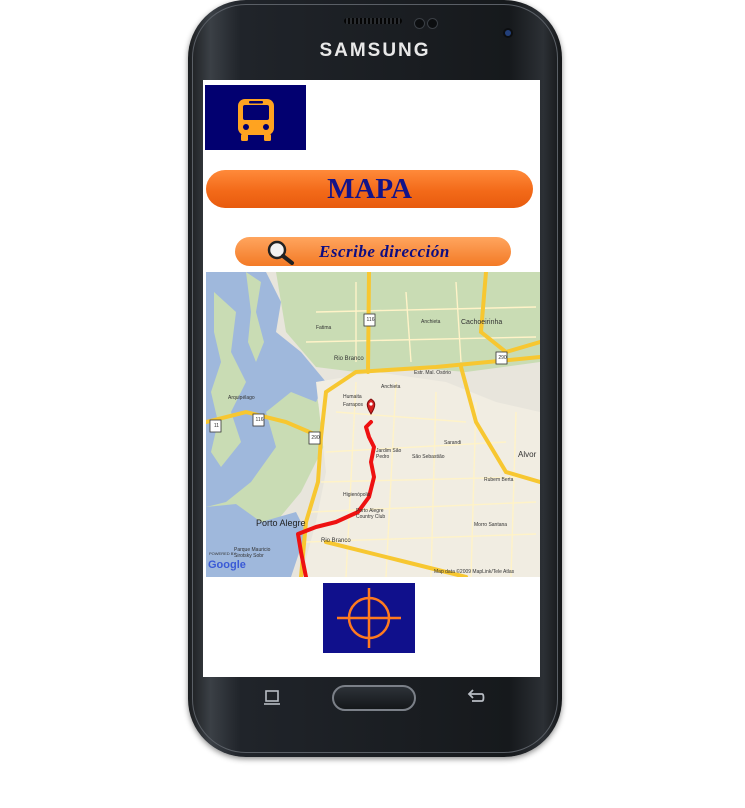 The height and width of the screenshot is (808, 745). I want to click on map-label-estrada: Estr. Mal. Osório, so click(432, 373).